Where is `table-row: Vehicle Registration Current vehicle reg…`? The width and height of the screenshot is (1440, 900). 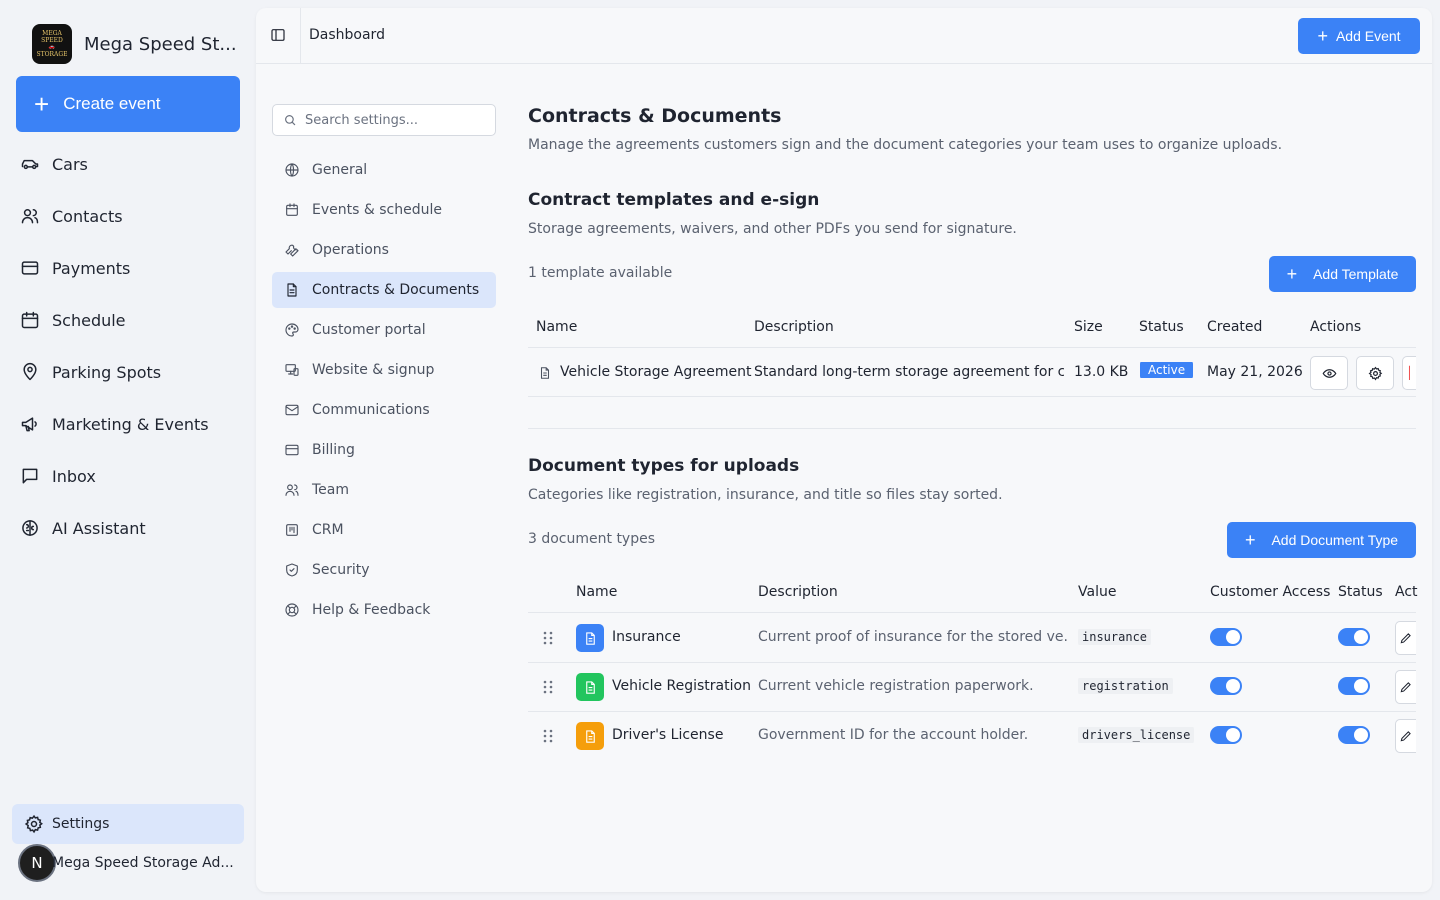 table-row: Vehicle Registration Current vehicle reg… is located at coordinates (972, 687).